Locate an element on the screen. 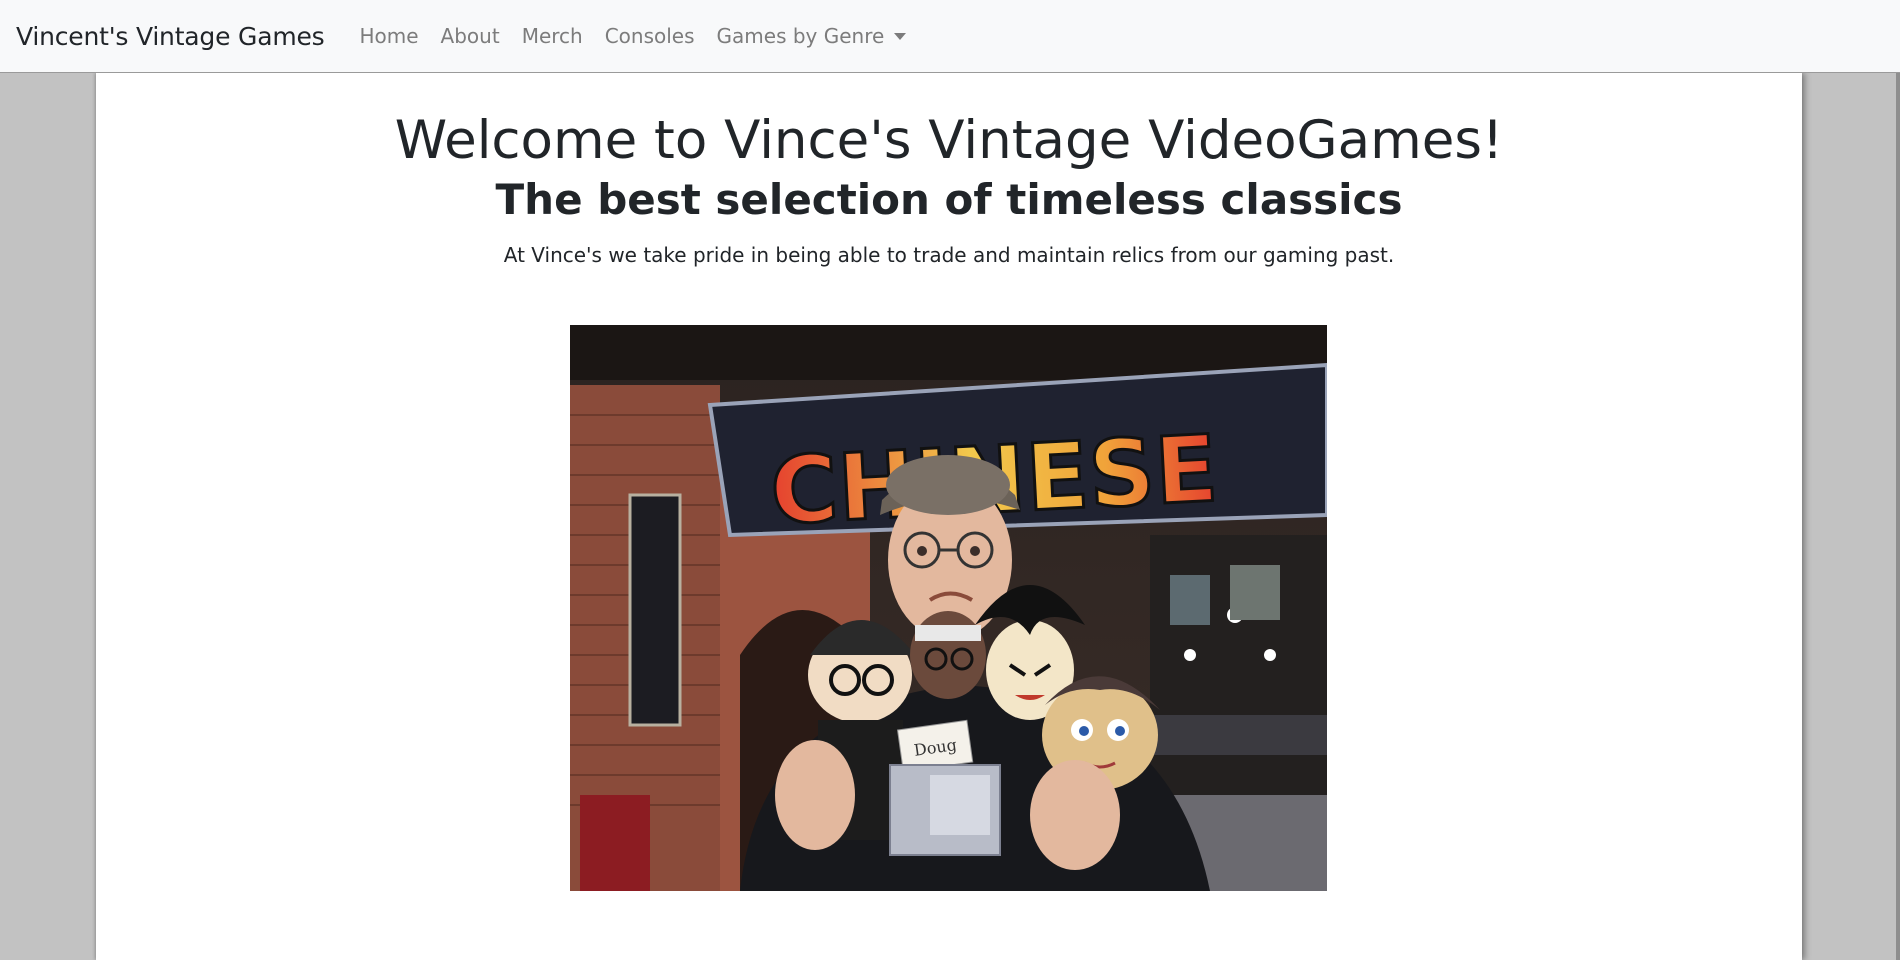  nav-home: Home is located at coordinates (388, 36).